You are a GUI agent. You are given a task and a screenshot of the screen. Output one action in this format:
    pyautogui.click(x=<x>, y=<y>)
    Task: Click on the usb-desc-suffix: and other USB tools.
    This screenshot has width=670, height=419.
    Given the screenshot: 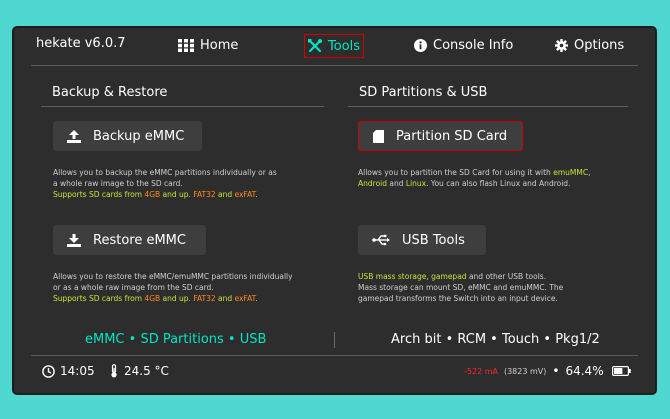 What is the action you would take?
    pyautogui.click(x=506, y=276)
    